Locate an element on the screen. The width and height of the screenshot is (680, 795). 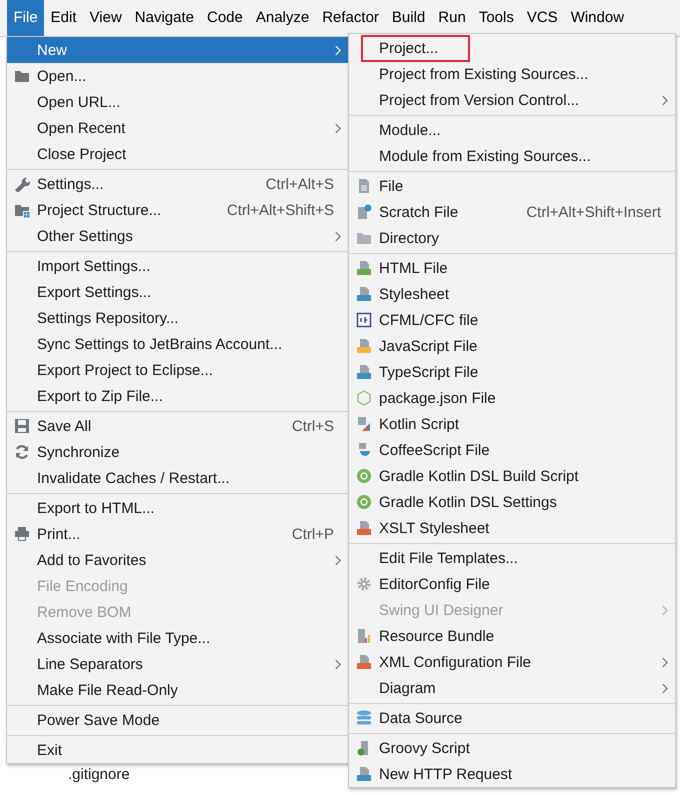
menu-item: Open Recent is located at coordinates (177, 128).